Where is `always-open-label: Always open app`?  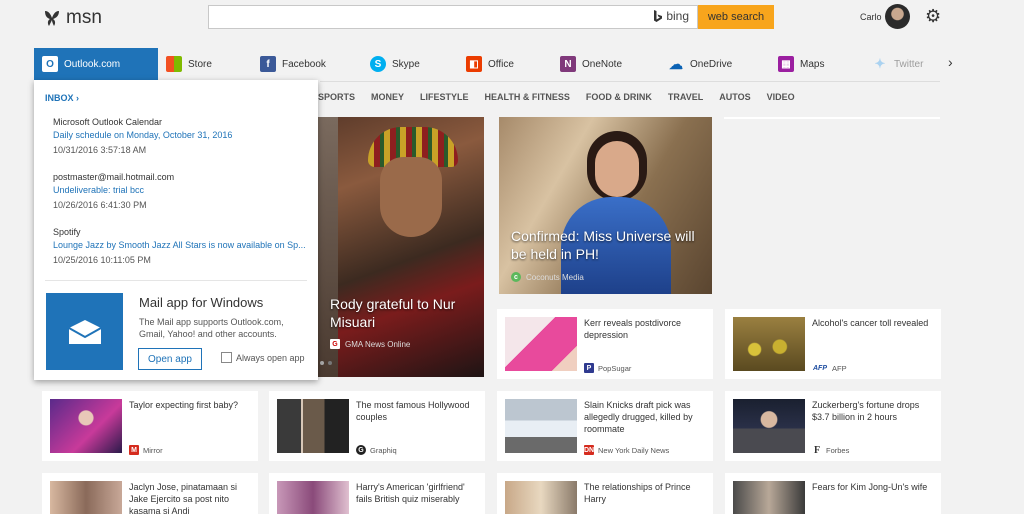 always-open-label: Always open app is located at coordinates (270, 357).